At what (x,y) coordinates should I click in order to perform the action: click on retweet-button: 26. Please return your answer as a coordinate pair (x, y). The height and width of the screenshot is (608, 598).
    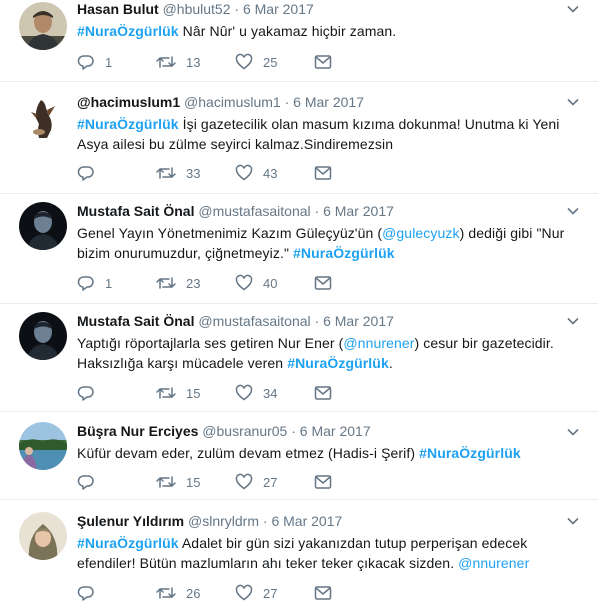
    Looking at the image, I should click on (195, 593).